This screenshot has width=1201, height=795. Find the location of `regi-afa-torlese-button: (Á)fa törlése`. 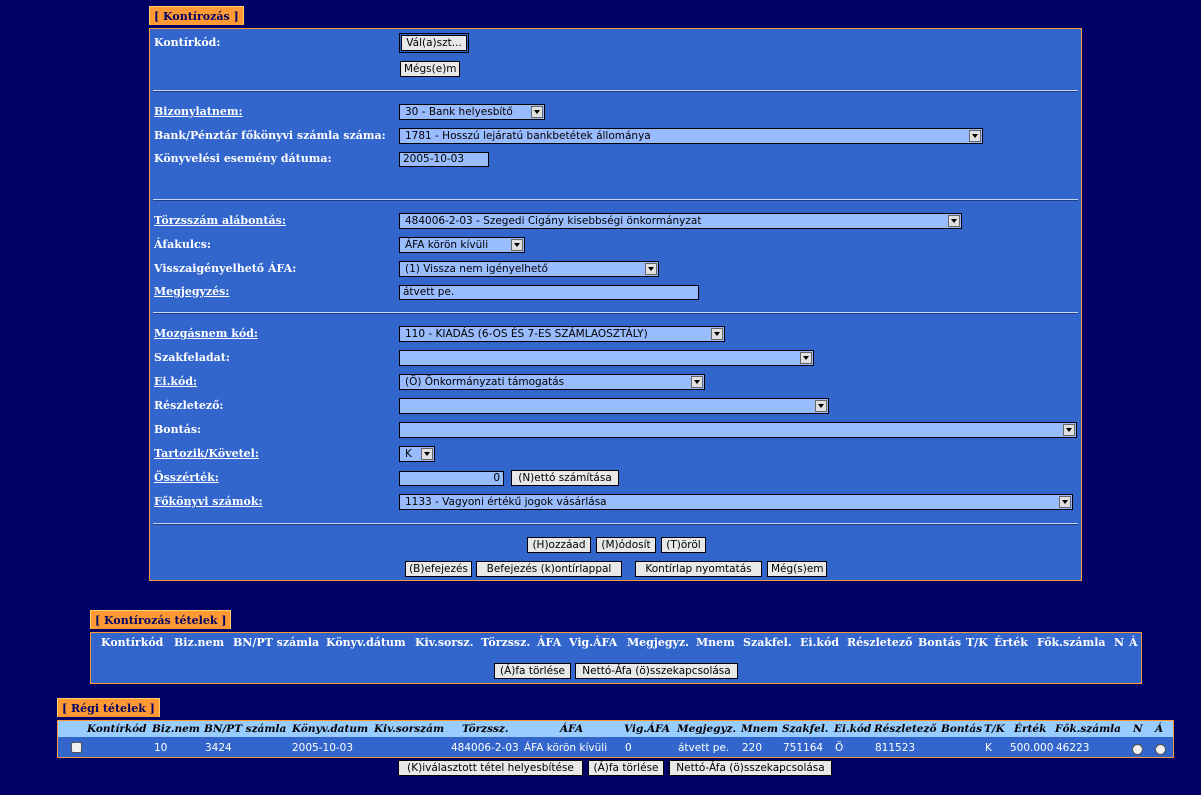

regi-afa-torlese-button: (Á)fa törlése is located at coordinates (626, 768).